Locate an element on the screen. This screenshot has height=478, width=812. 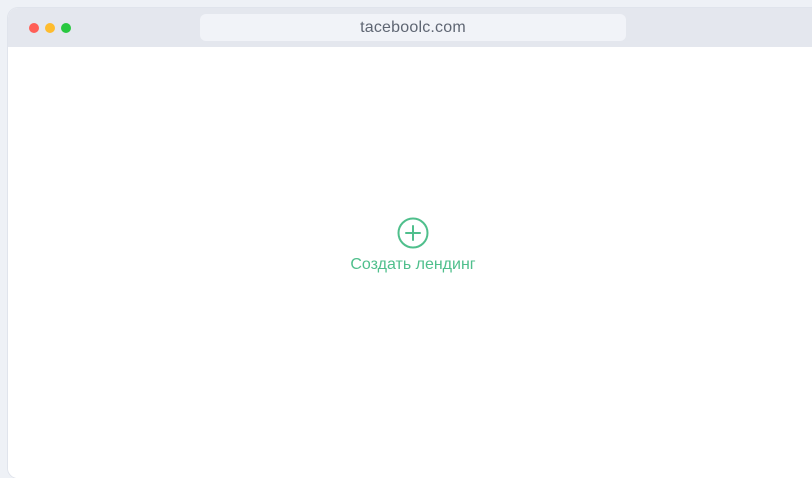
minimize-window-button is located at coordinates (50, 28).